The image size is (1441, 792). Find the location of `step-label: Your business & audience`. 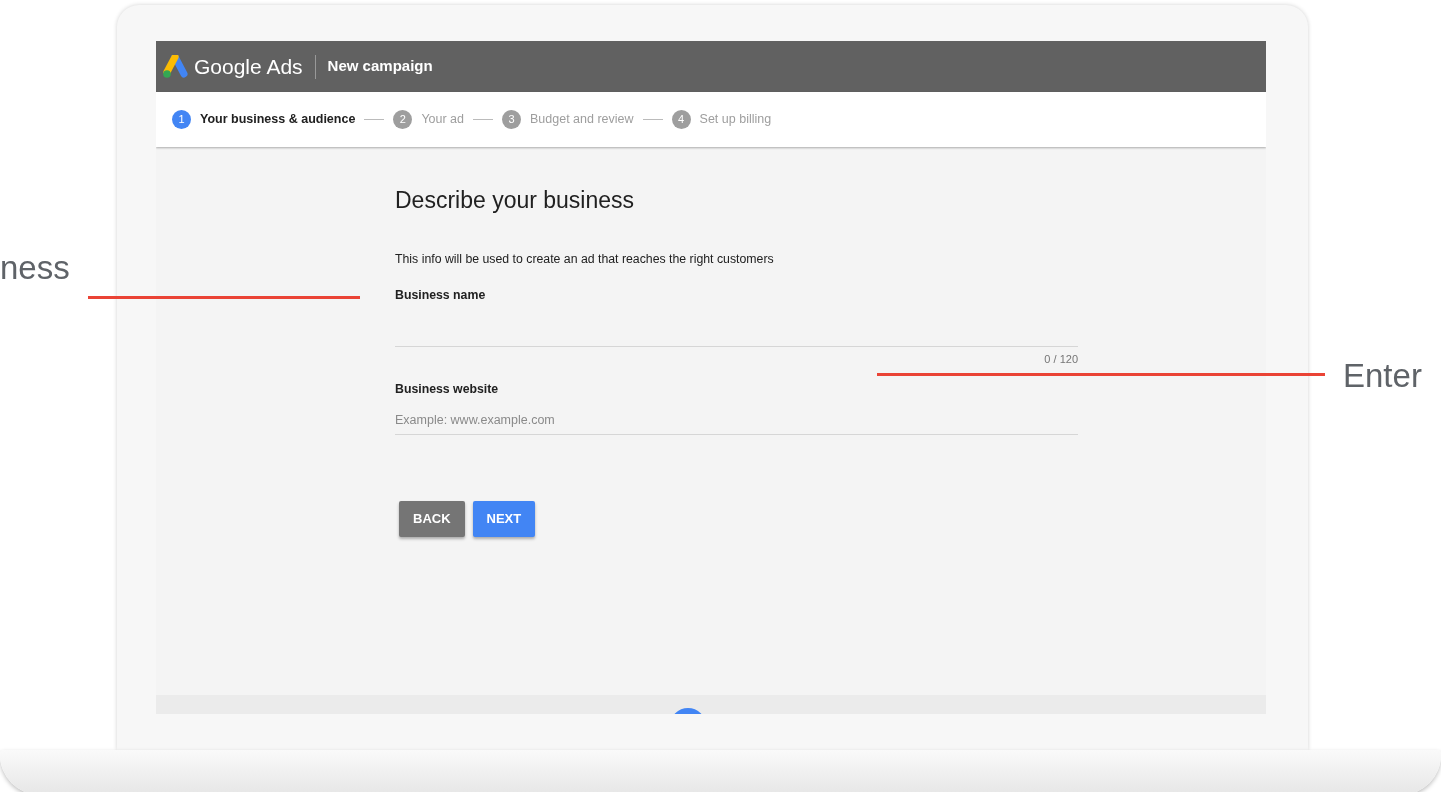

step-label: Your business & audience is located at coordinates (278, 119).